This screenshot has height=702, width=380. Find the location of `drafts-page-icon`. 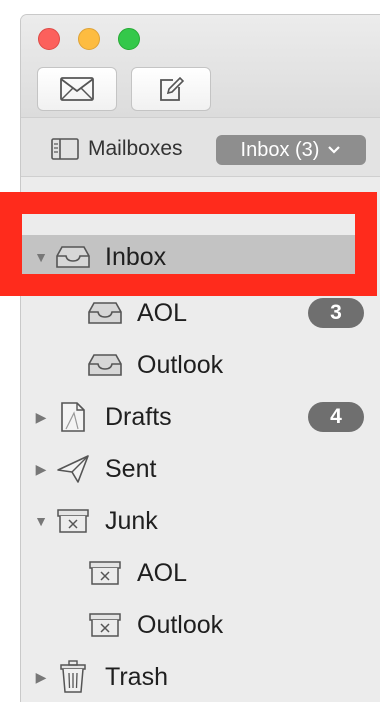

drafts-page-icon is located at coordinates (73, 417).